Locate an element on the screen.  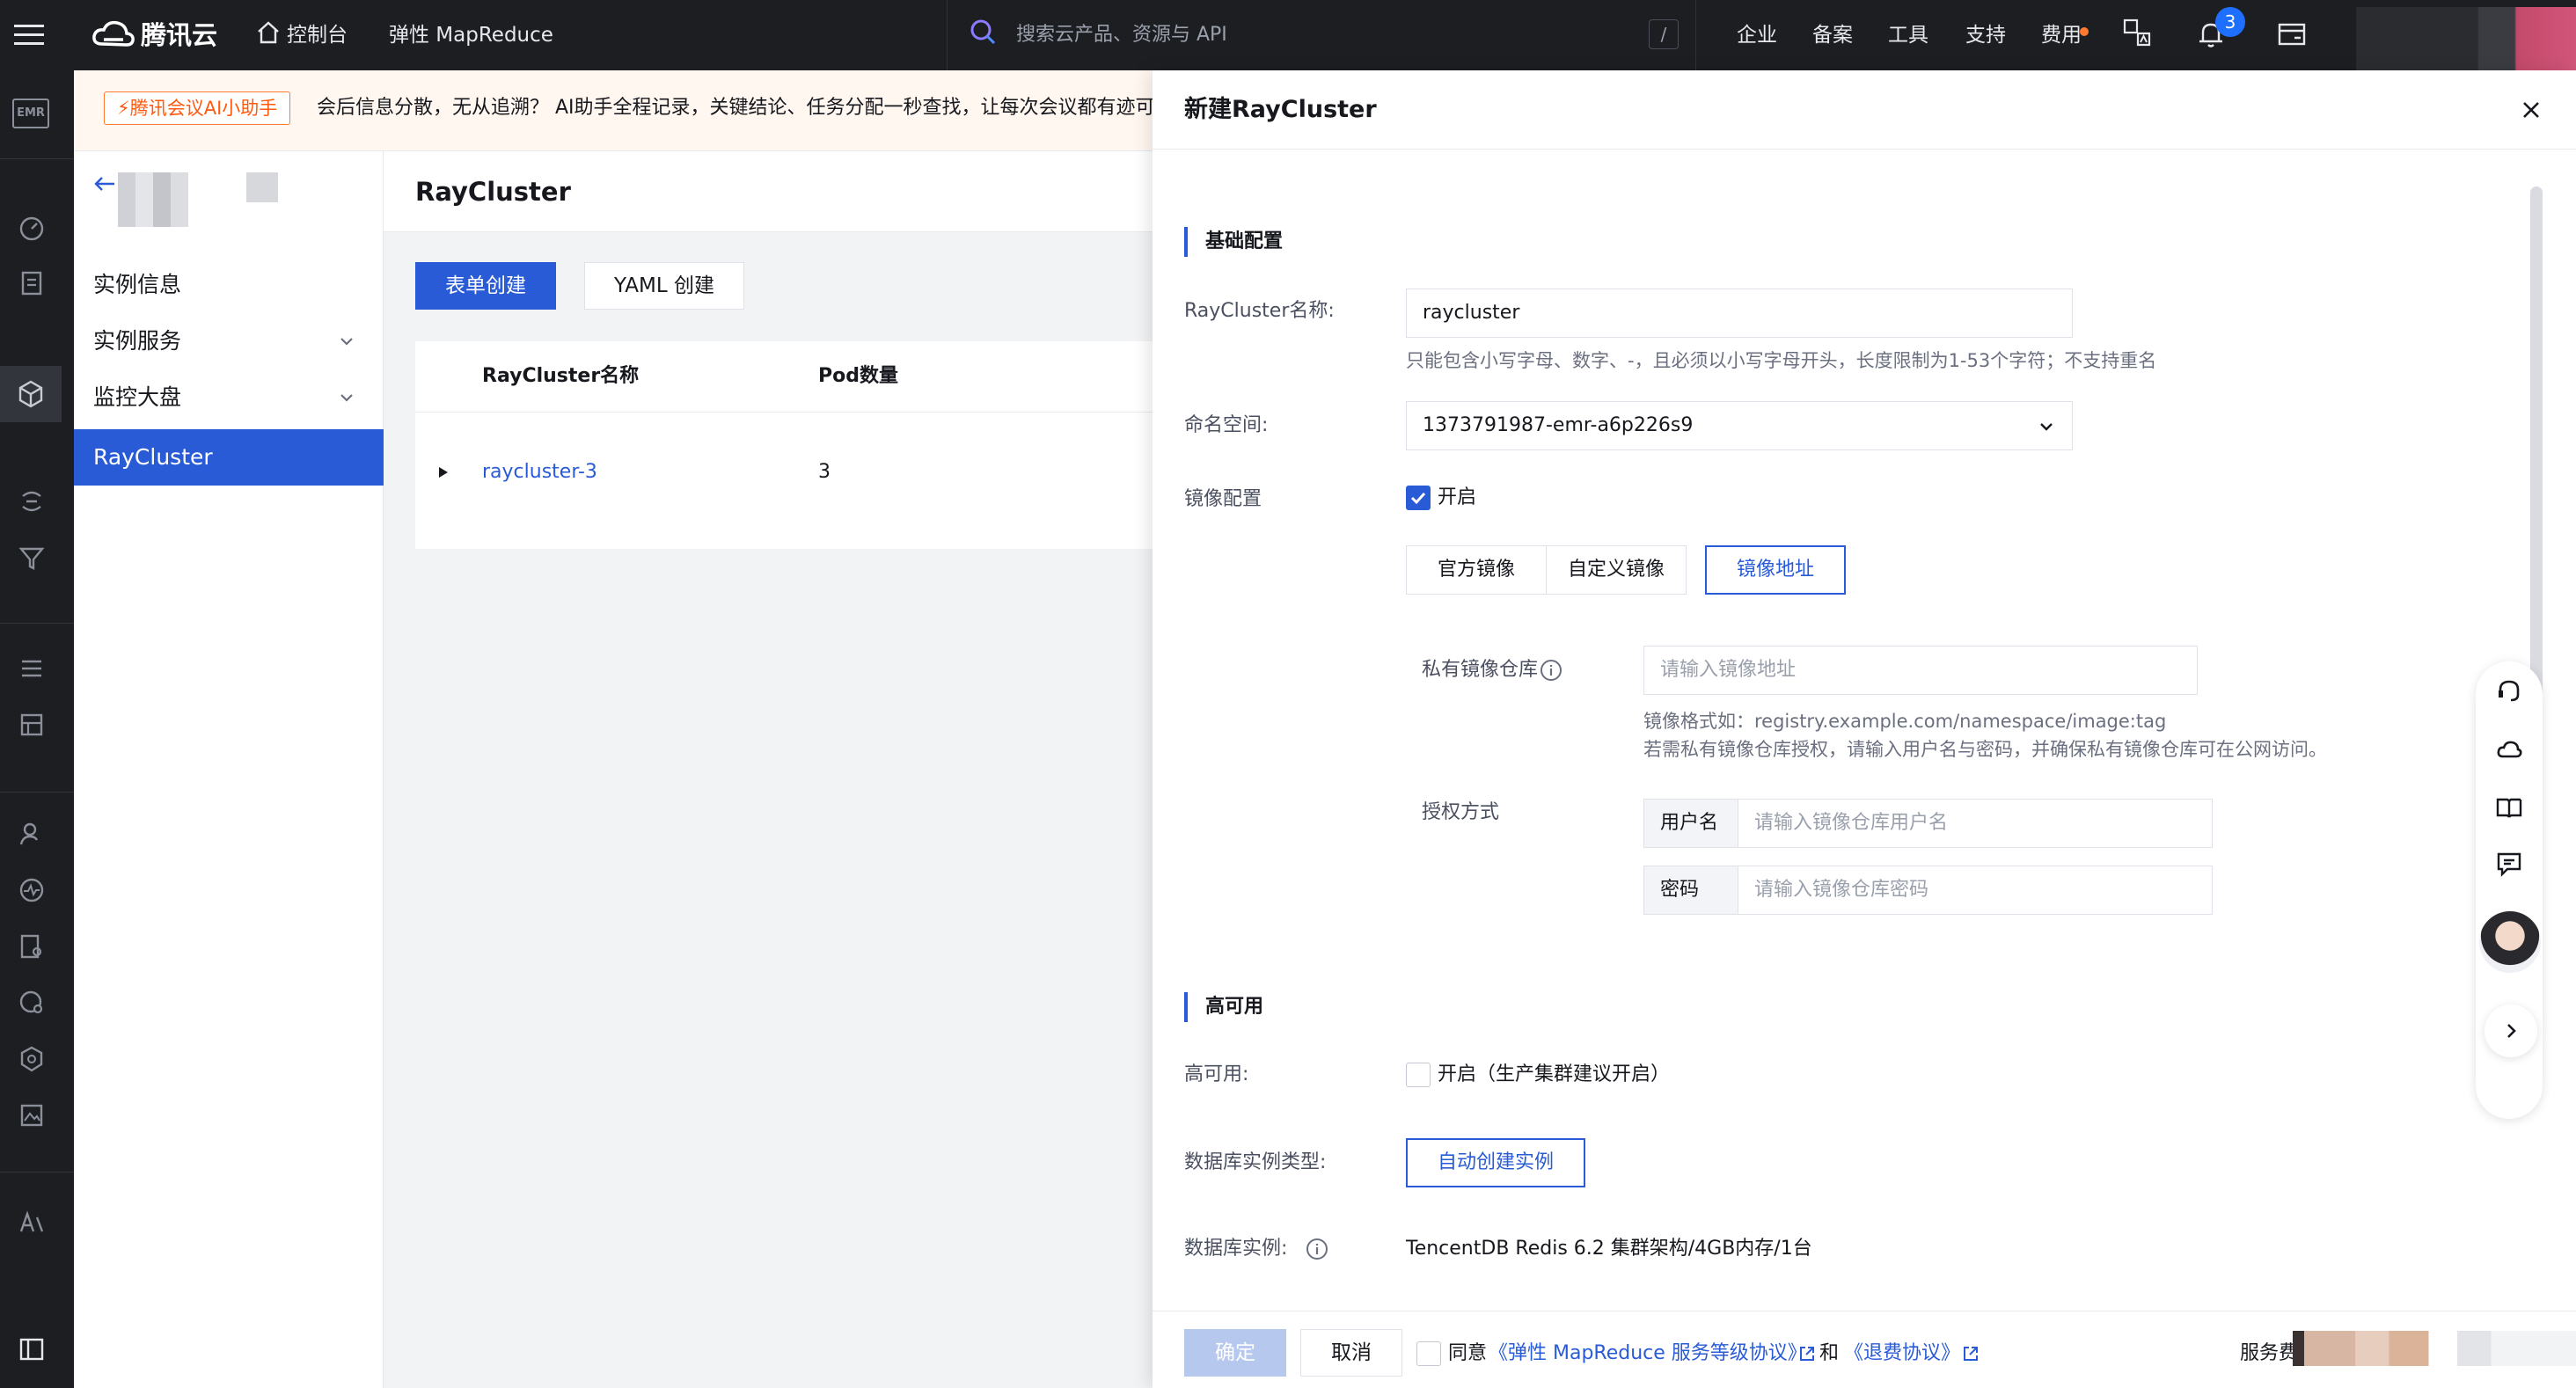
form-create-button: 表单创建 is located at coordinates (485, 286).